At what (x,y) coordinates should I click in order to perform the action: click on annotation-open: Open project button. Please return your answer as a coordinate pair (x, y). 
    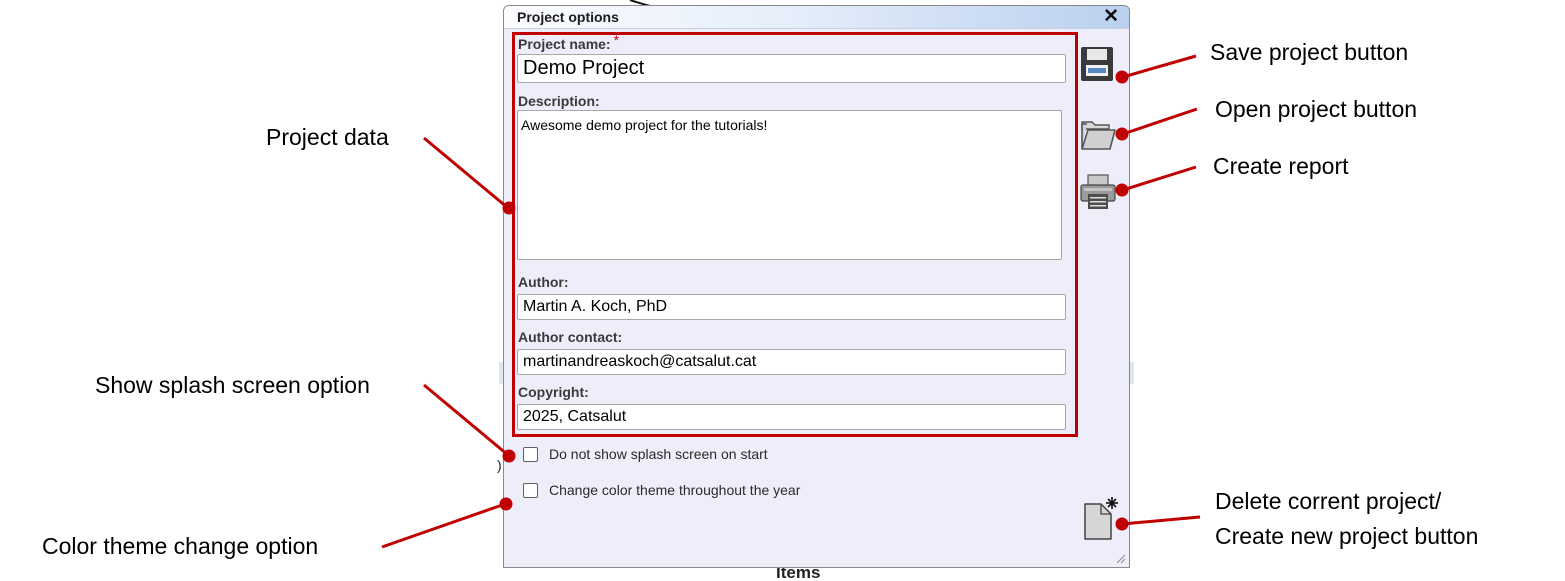
    Looking at the image, I should click on (1316, 109).